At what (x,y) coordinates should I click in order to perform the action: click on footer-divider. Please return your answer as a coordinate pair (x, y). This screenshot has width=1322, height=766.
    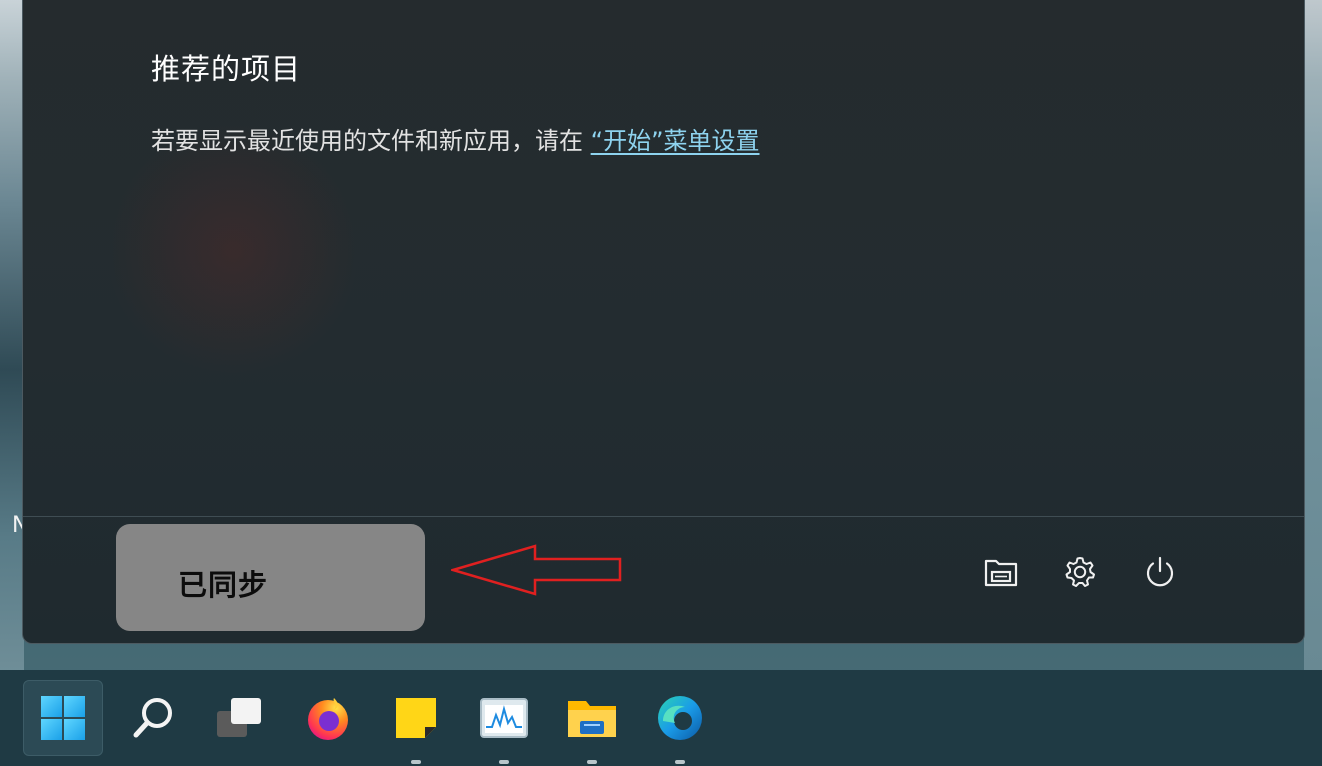
    Looking at the image, I should click on (663, 516).